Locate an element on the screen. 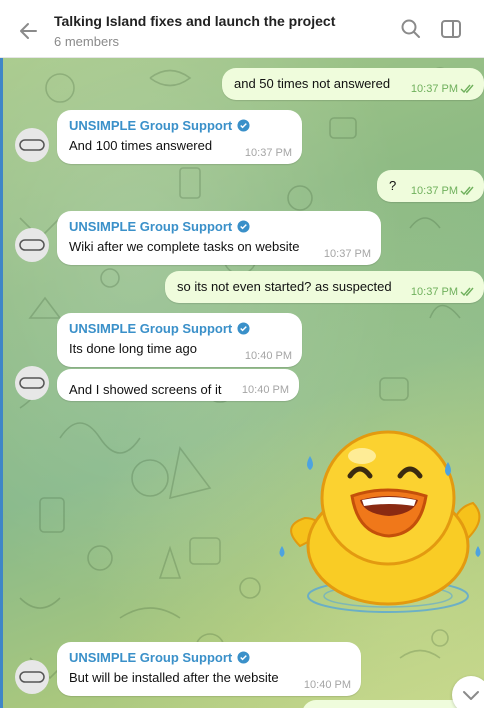 This screenshot has height=708, width=484. outgoing-message: and 50 times not answered 10:37 PM is located at coordinates (353, 84).